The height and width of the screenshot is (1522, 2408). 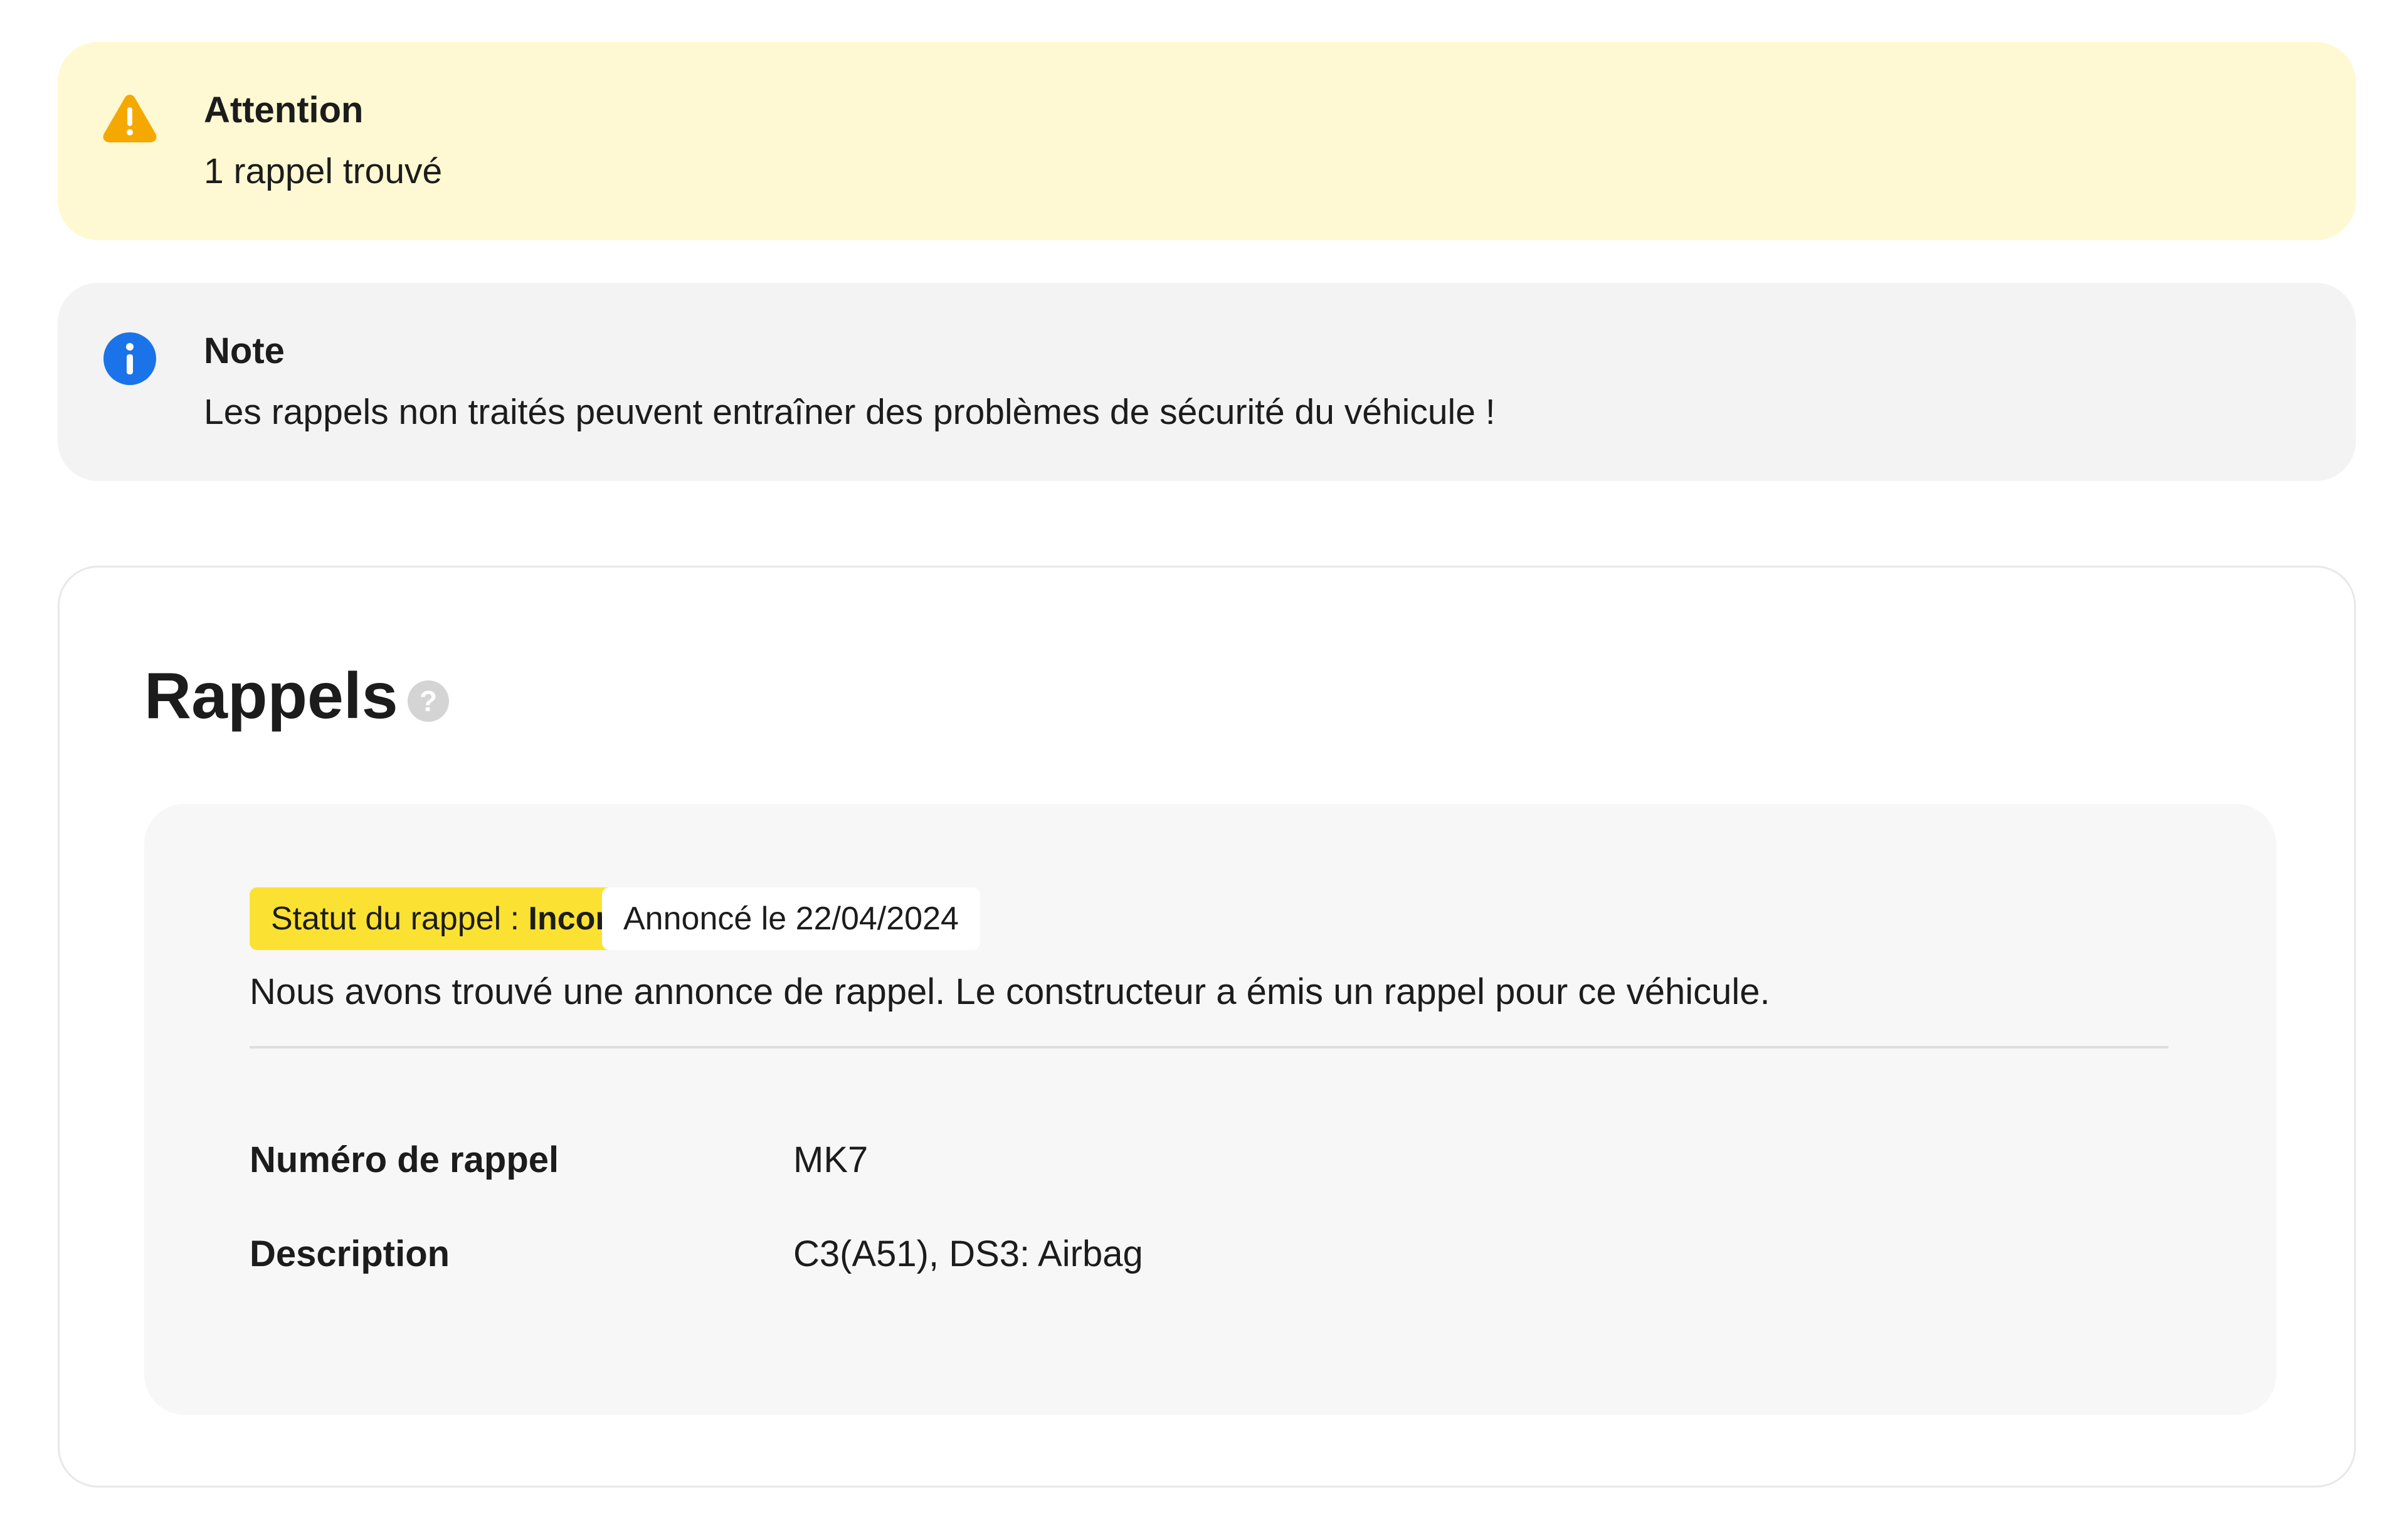 I want to click on divider, so click(x=1209, y=1047).